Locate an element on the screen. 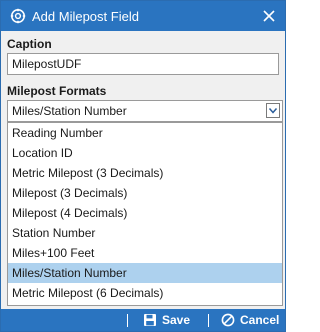 This screenshot has width=320, height=332. dropdown-selected-value: Miles/Station Number is located at coordinates (69, 111).